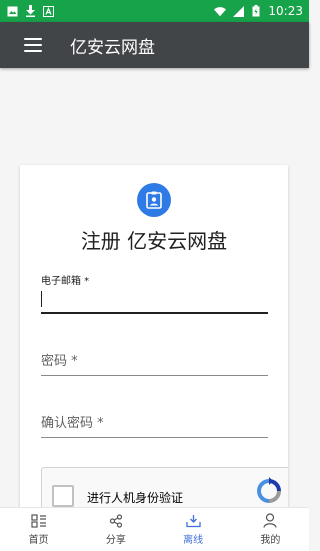  I want to click on nav-item-home: 首页, so click(38, 529).